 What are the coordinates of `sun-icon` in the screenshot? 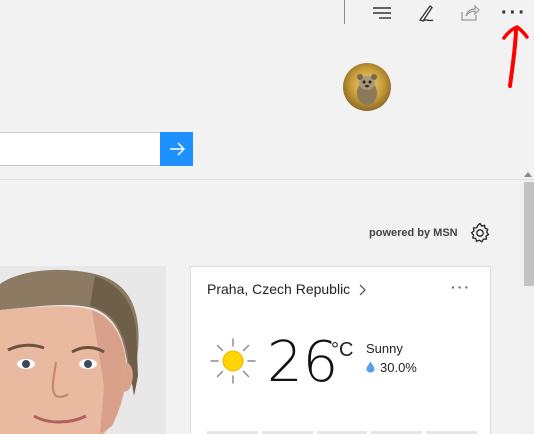 It's located at (233, 361).